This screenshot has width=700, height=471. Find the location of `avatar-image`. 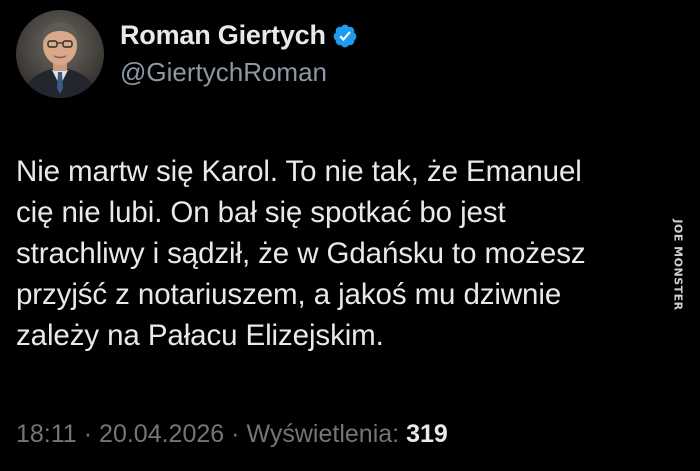

avatar-image is located at coordinates (60, 54).